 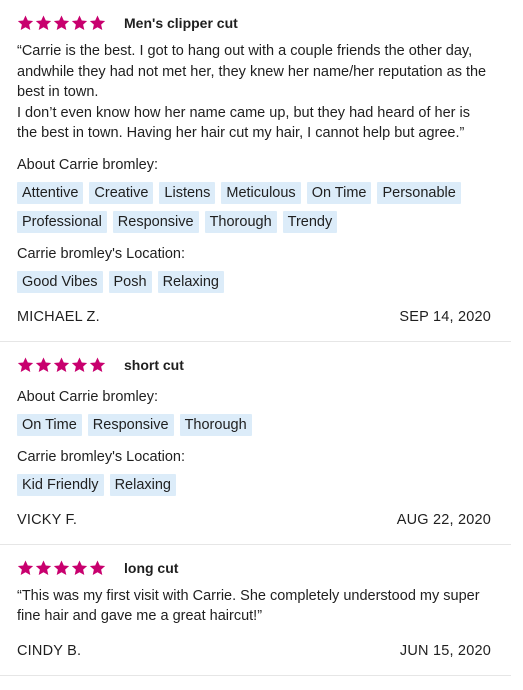 What do you see at coordinates (62, 221) in the screenshot?
I see `tag-chip: Professional` at bounding box center [62, 221].